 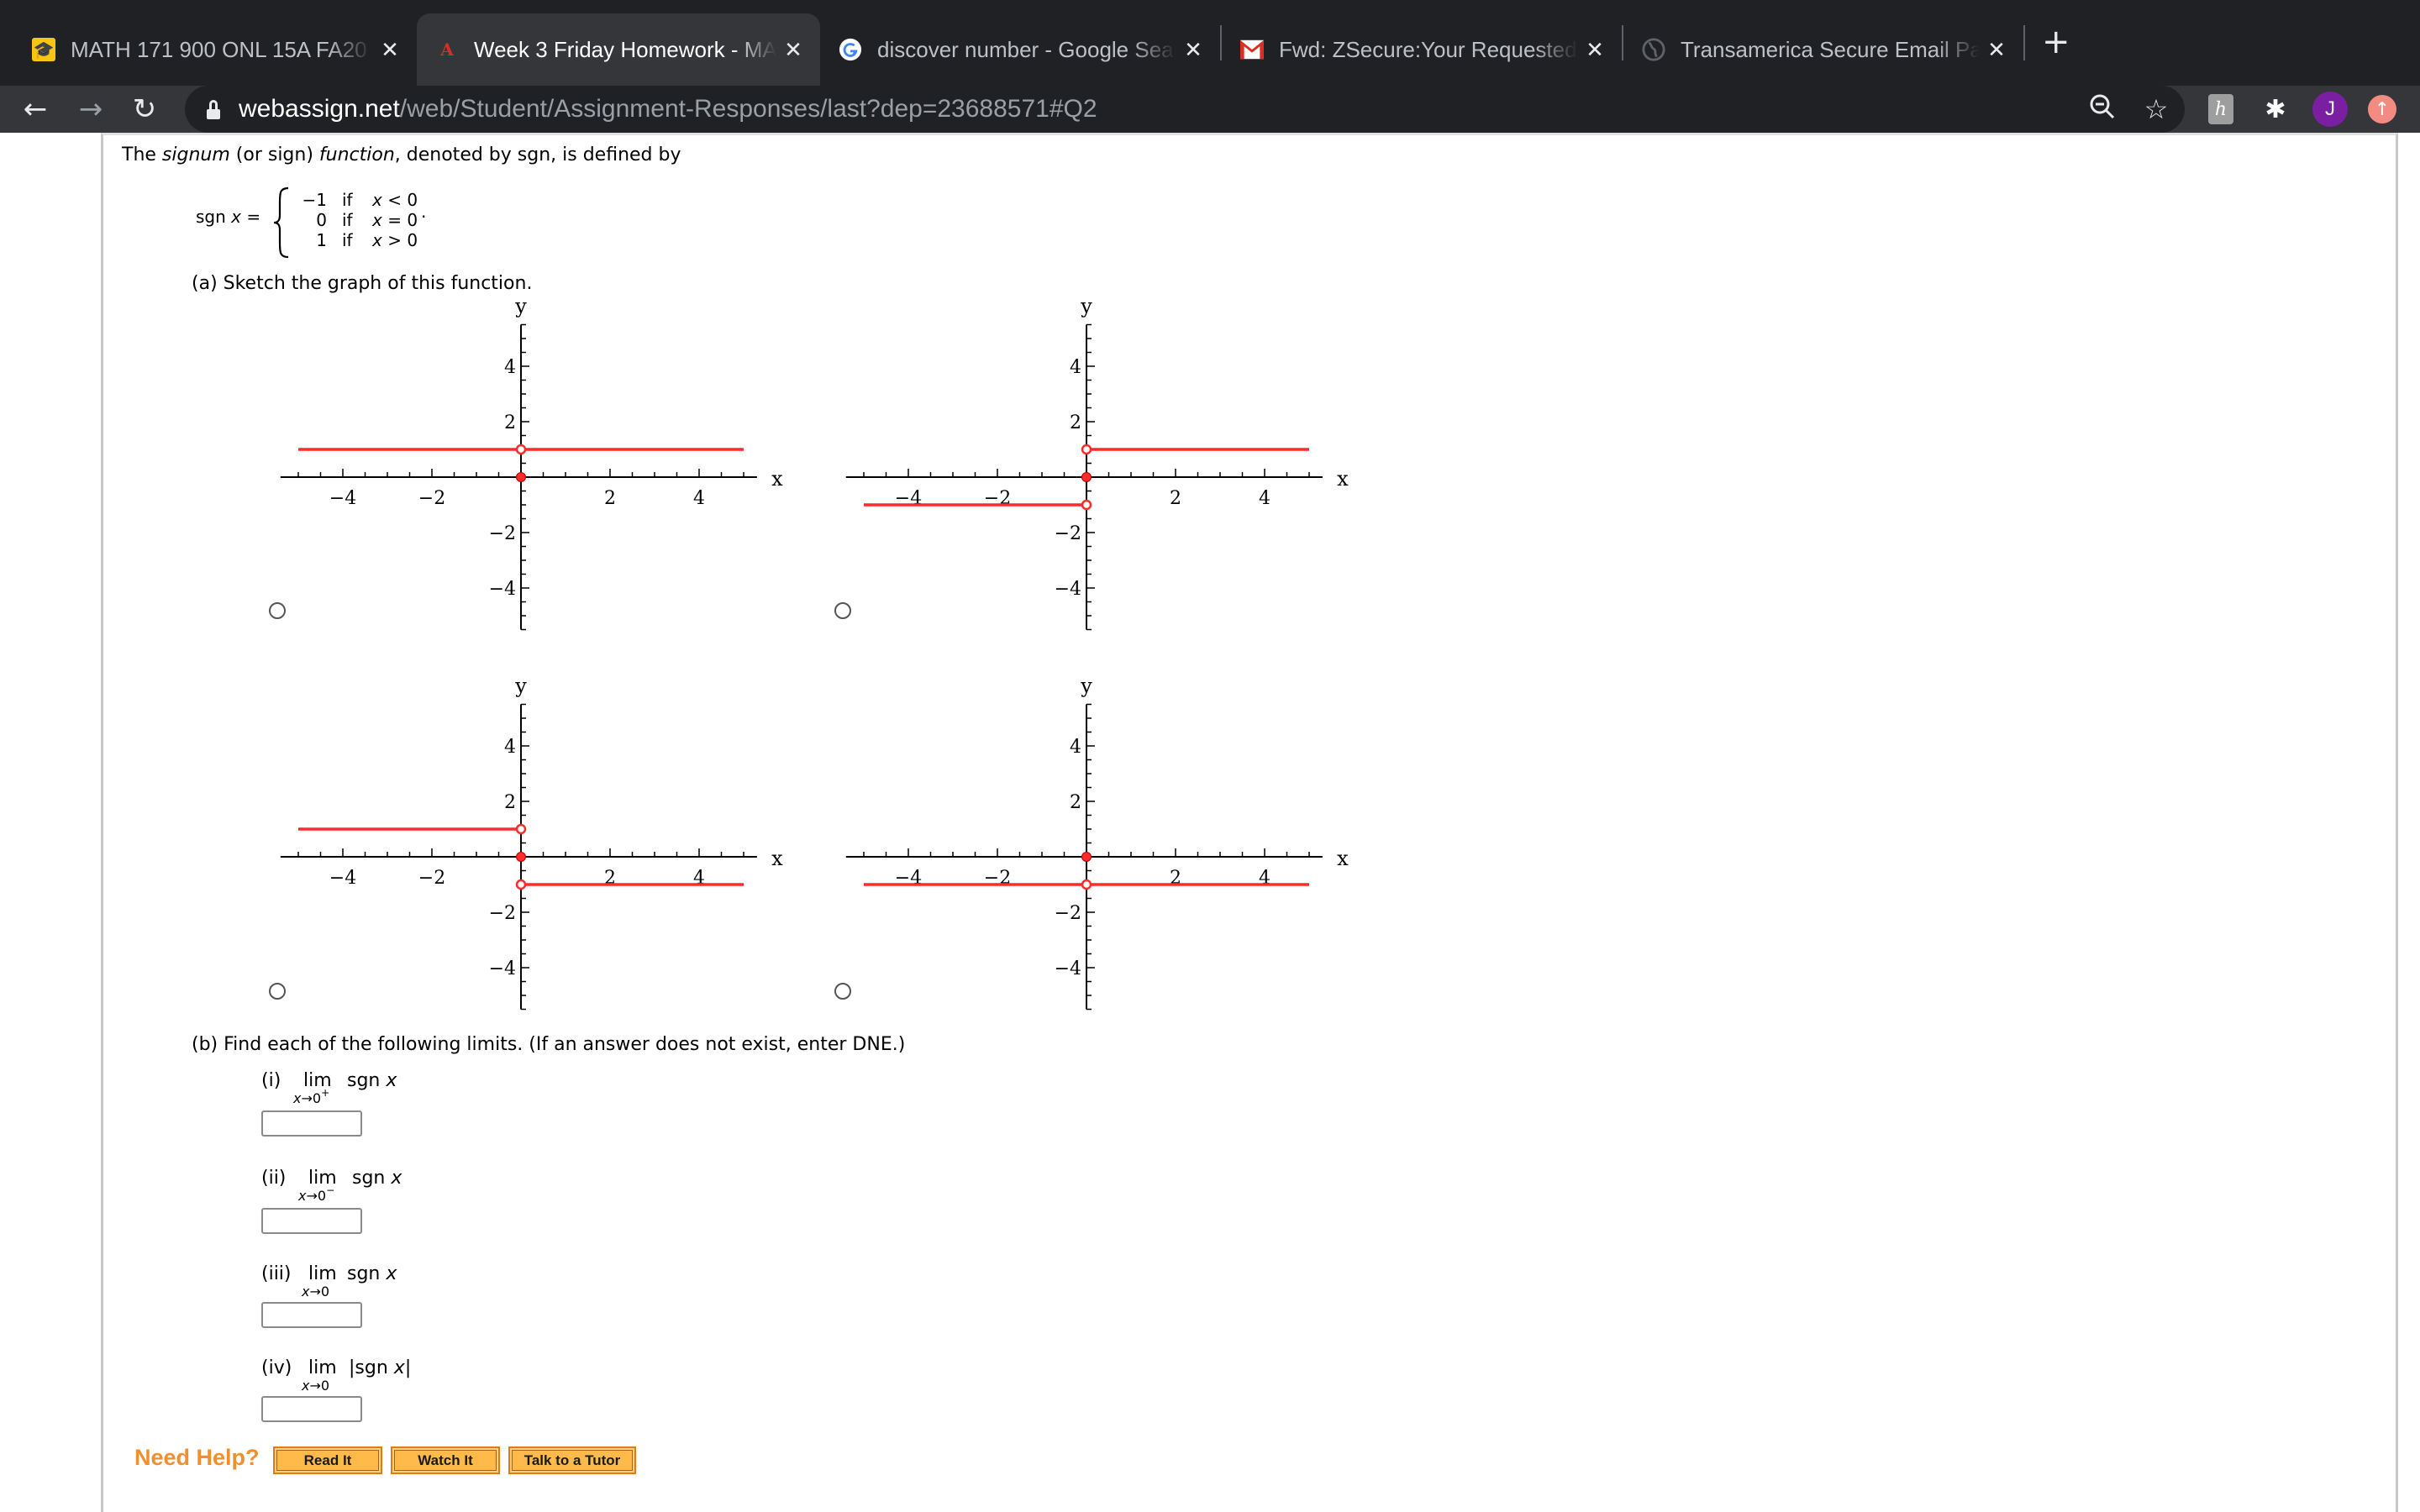 What do you see at coordinates (446, 1460) in the screenshot?
I see `watch-it-button: Watch It` at bounding box center [446, 1460].